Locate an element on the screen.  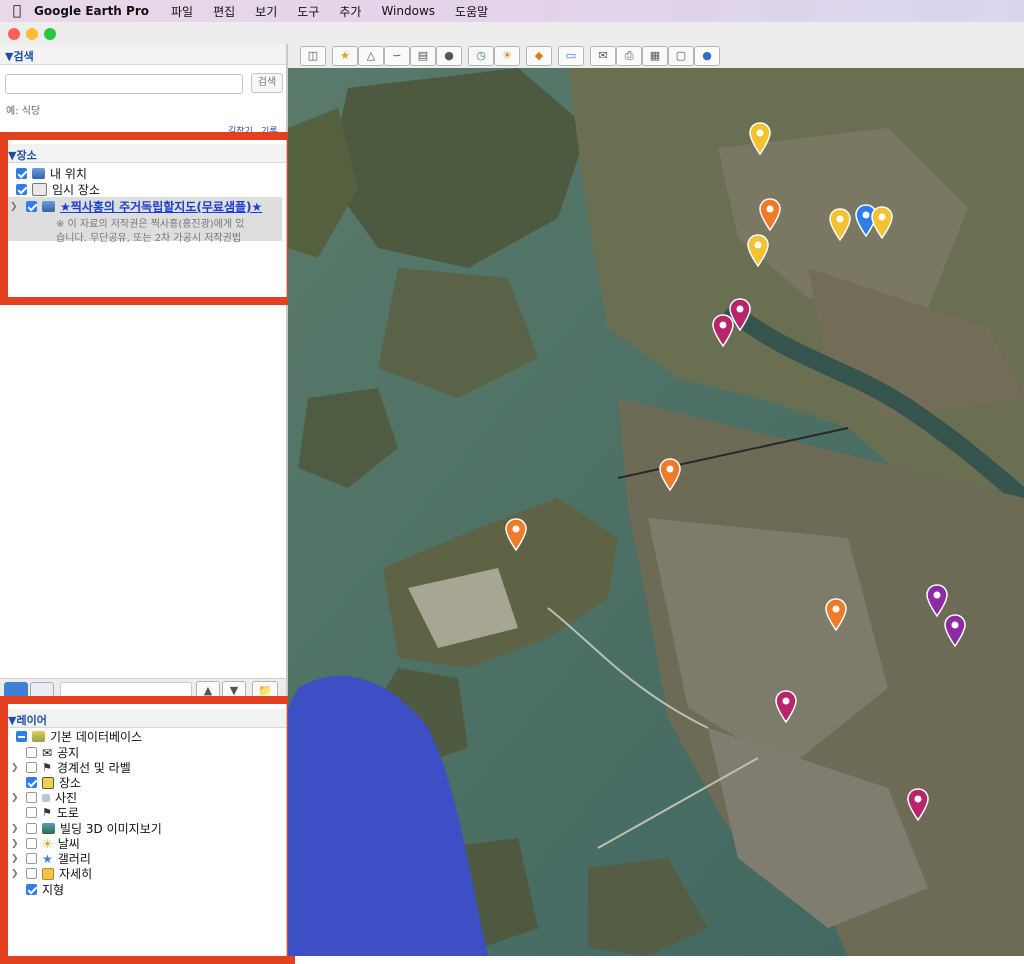
sunlight-button: ☀ is located at coordinates (507, 56).